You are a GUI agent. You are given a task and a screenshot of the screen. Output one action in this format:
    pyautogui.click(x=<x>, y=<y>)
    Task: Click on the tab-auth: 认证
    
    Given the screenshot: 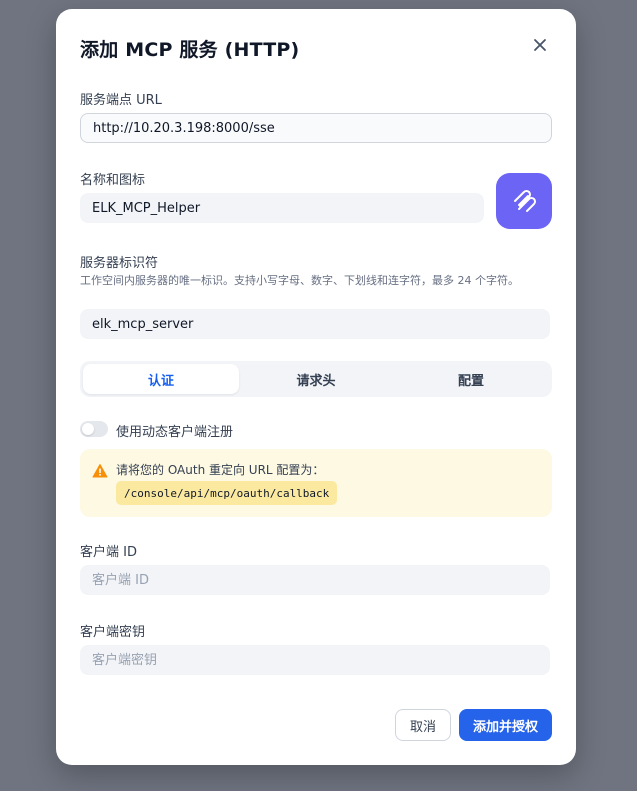 What is the action you would take?
    pyautogui.click(x=161, y=379)
    